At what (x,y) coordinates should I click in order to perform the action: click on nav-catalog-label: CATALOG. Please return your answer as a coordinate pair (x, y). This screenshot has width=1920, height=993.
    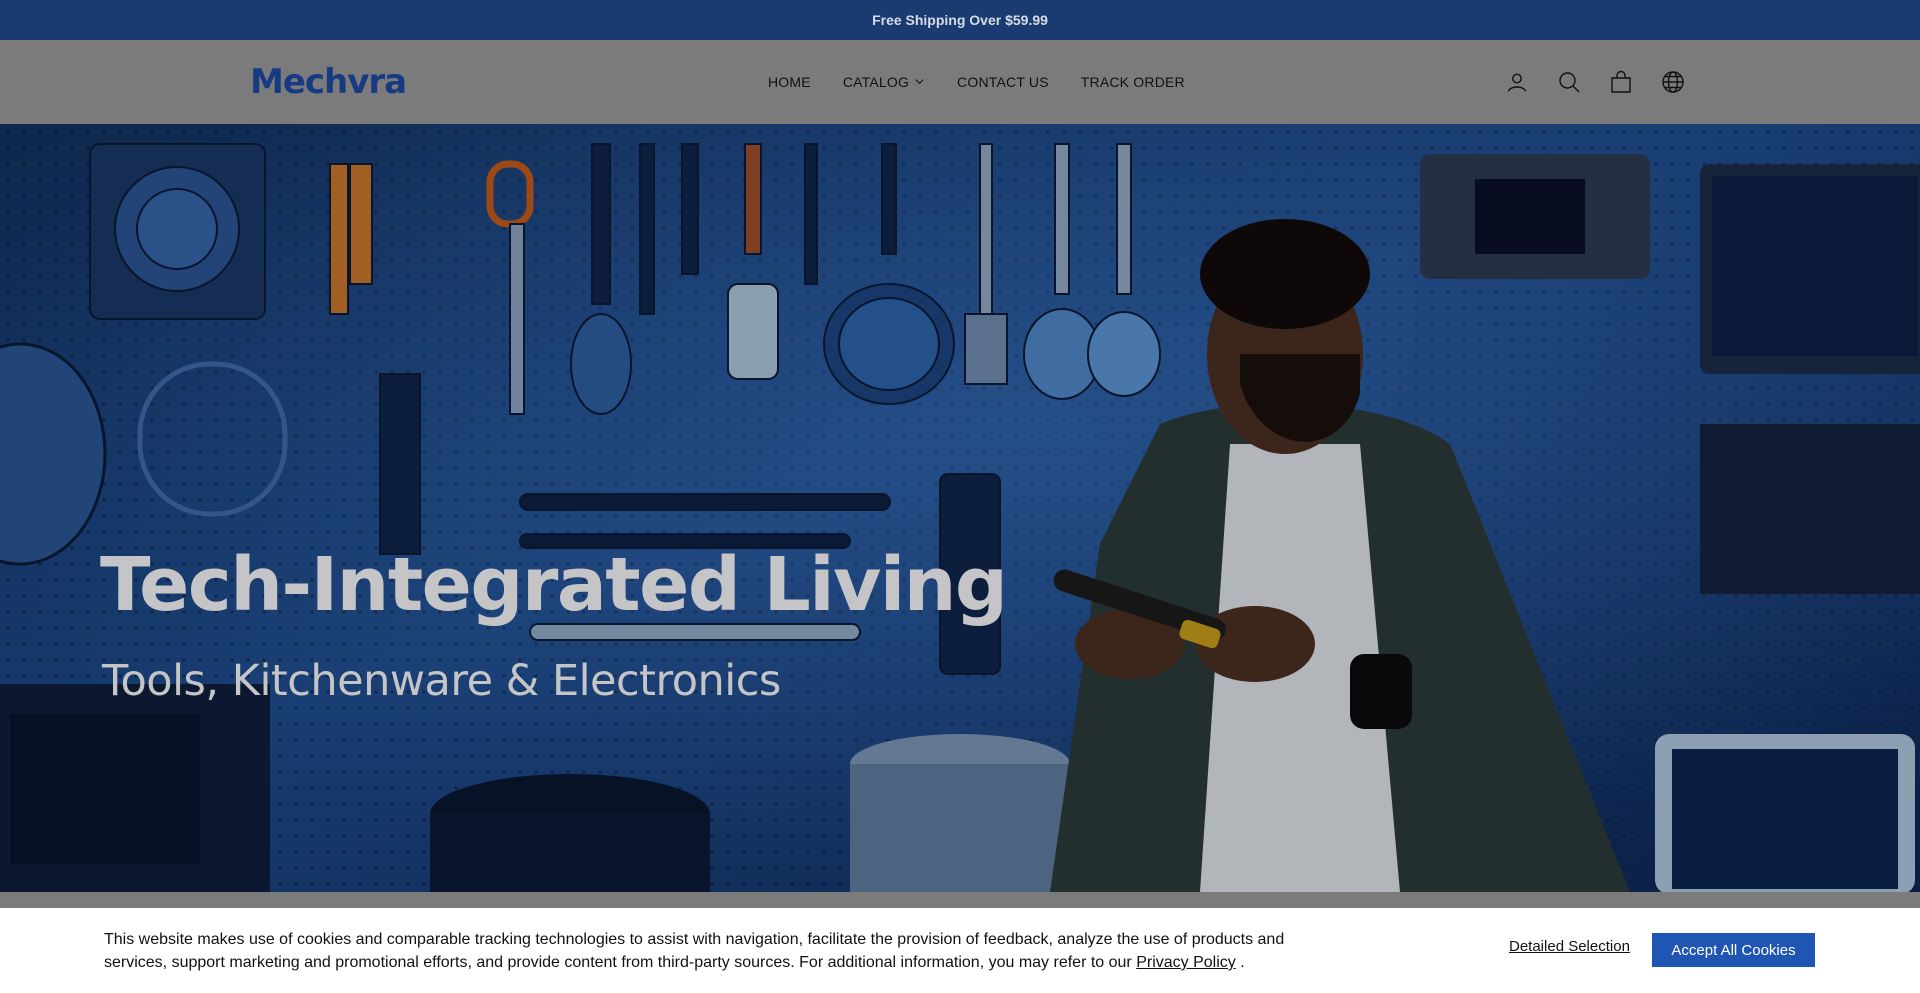
    Looking at the image, I should click on (876, 82).